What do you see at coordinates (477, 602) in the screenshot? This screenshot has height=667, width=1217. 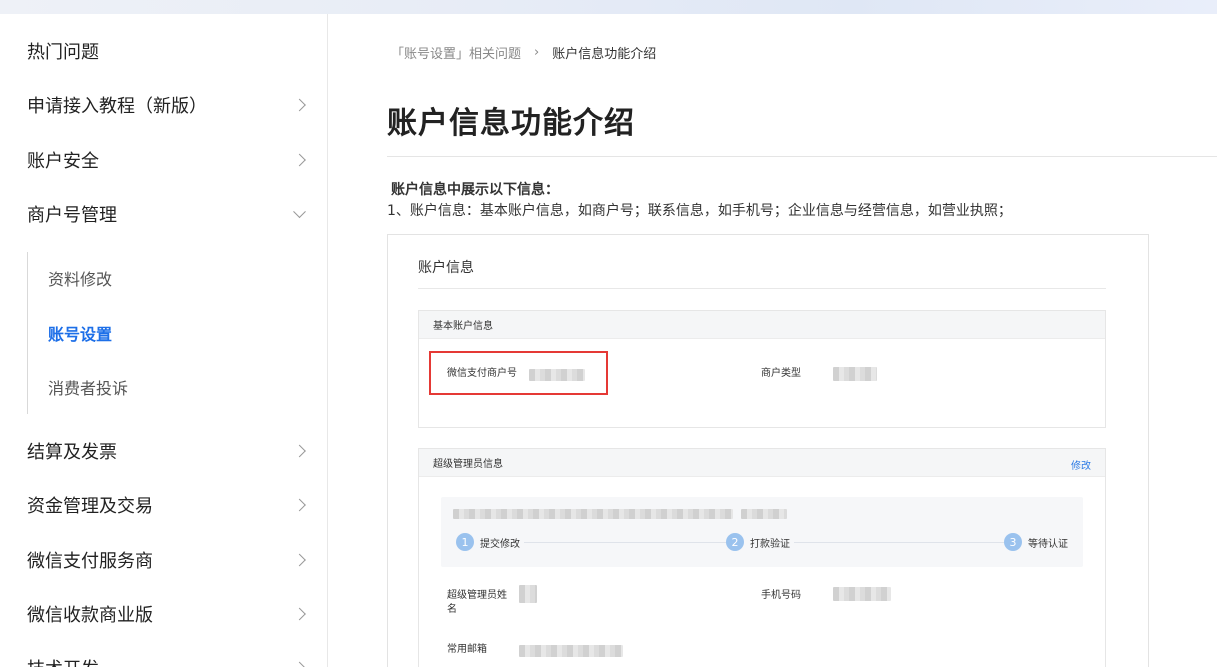 I see `admin-name-label: 超级管理员姓名` at bounding box center [477, 602].